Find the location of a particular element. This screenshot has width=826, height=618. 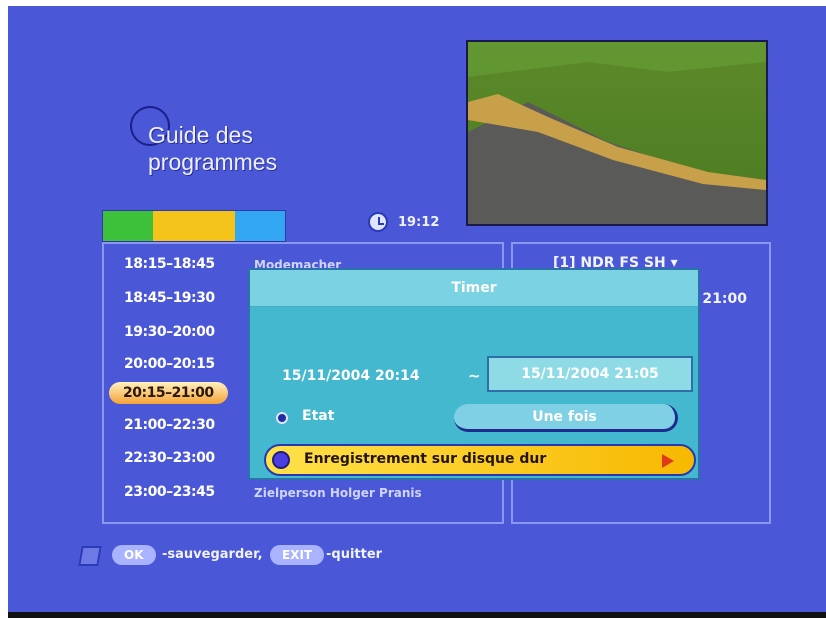

program-end-time: 21:00 is located at coordinates (724, 299).